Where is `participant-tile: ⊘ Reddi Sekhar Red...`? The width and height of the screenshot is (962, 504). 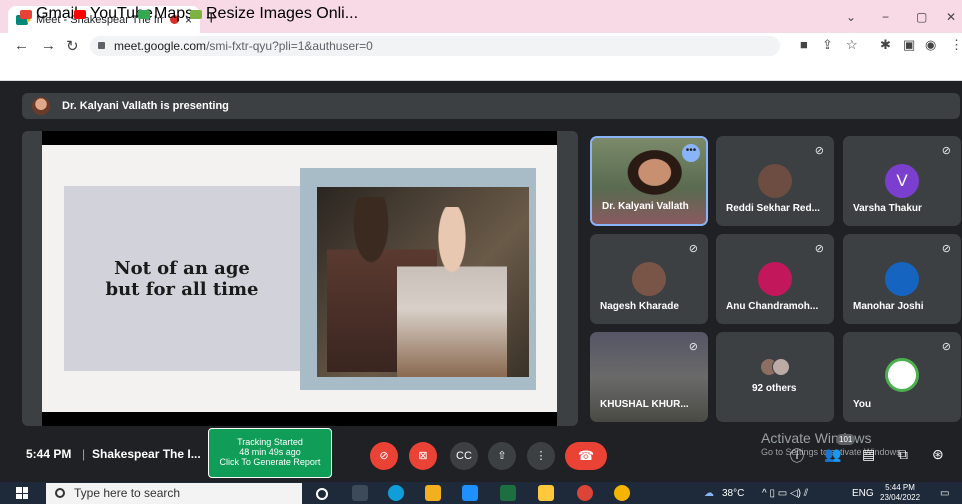 participant-tile: ⊘ Reddi Sekhar Red... is located at coordinates (775, 181).